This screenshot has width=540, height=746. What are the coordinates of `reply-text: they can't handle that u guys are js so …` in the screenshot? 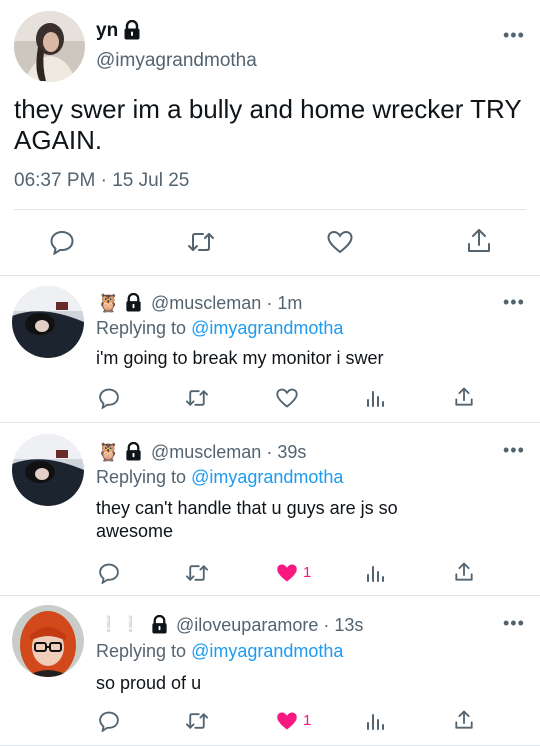 It's located at (247, 519).